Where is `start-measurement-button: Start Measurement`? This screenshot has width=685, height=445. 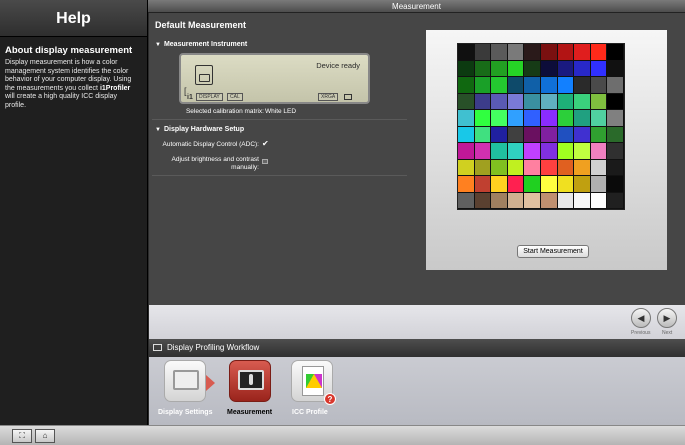
start-measurement-button: Start Measurement is located at coordinates (553, 251).